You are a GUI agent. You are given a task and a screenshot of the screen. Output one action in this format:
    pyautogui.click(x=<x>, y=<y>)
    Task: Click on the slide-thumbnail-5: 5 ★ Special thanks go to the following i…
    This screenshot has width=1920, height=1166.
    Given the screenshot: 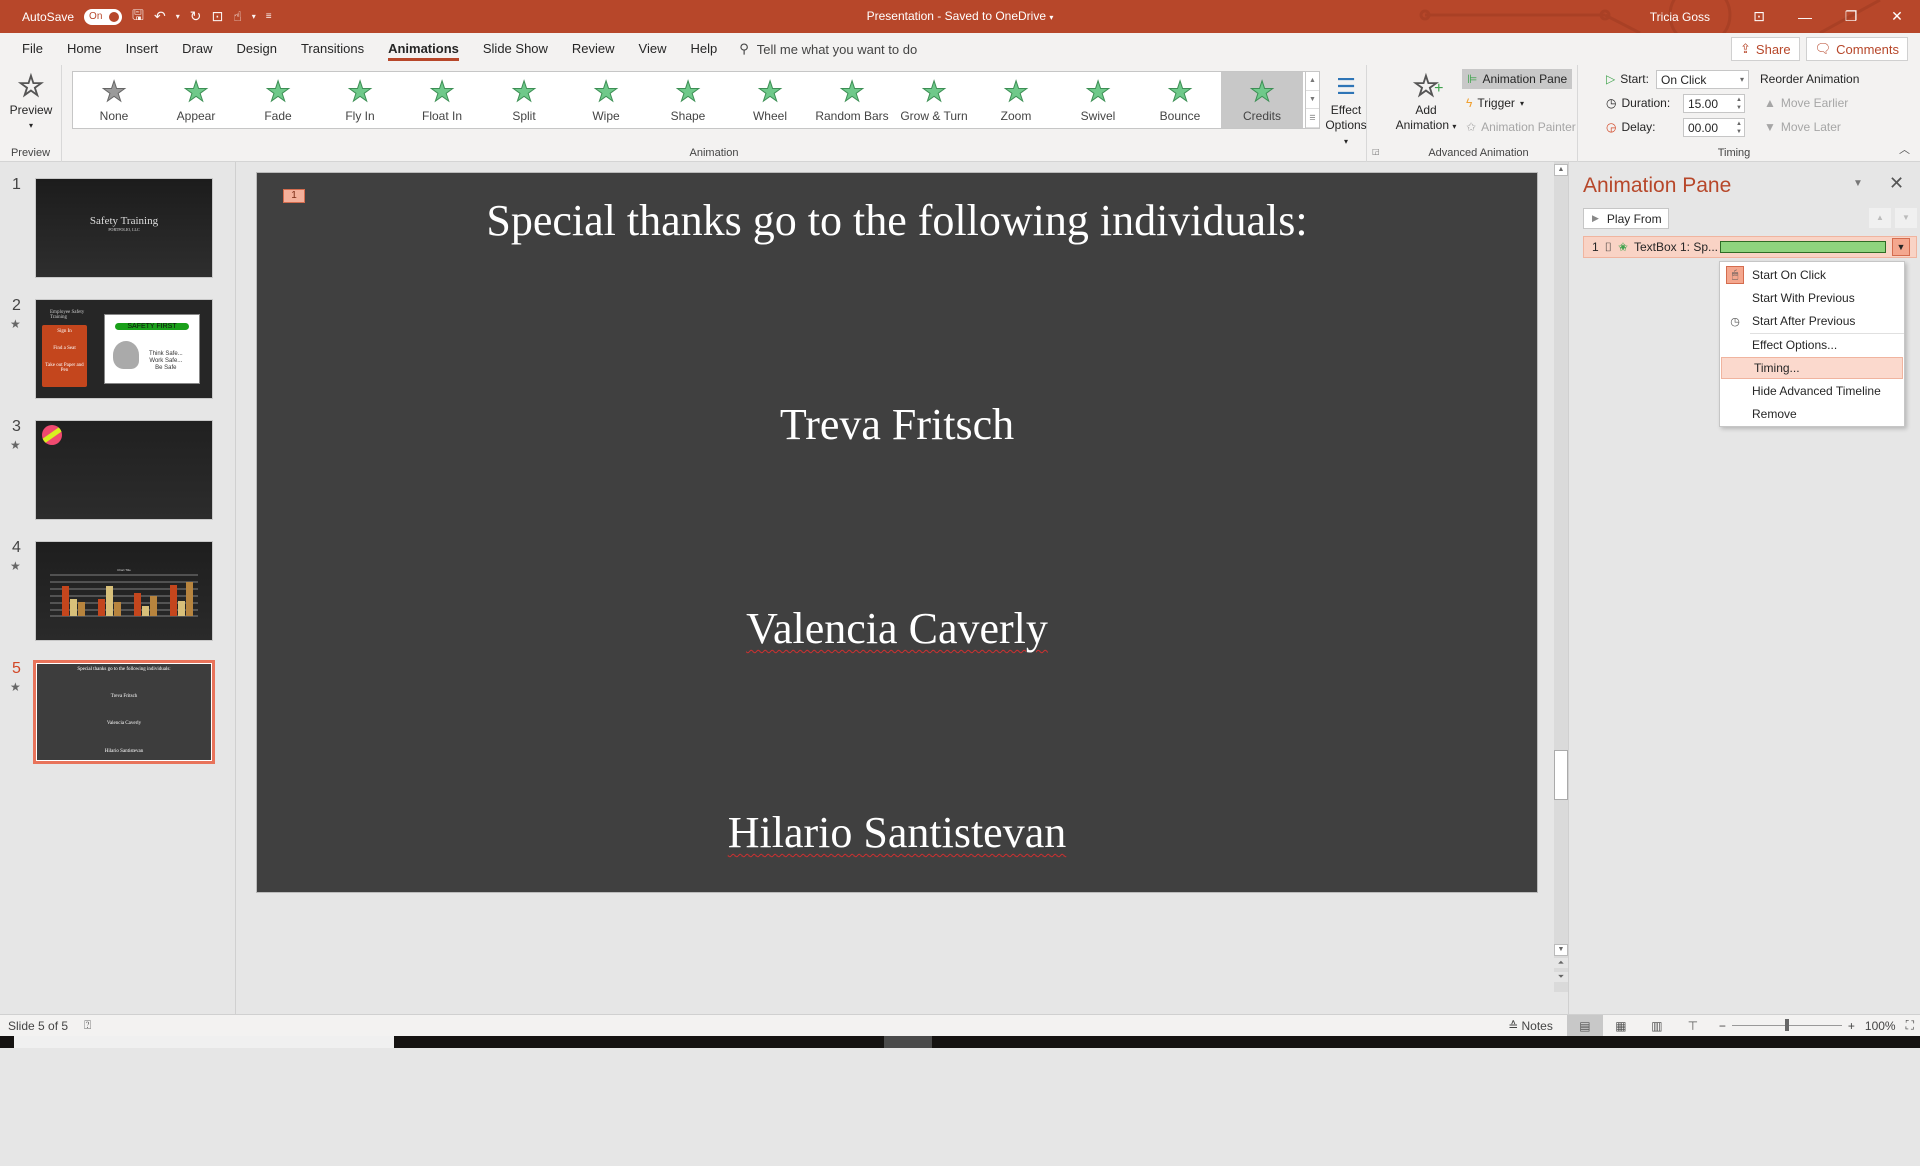 What is the action you would take?
    pyautogui.click(x=118, y=705)
    